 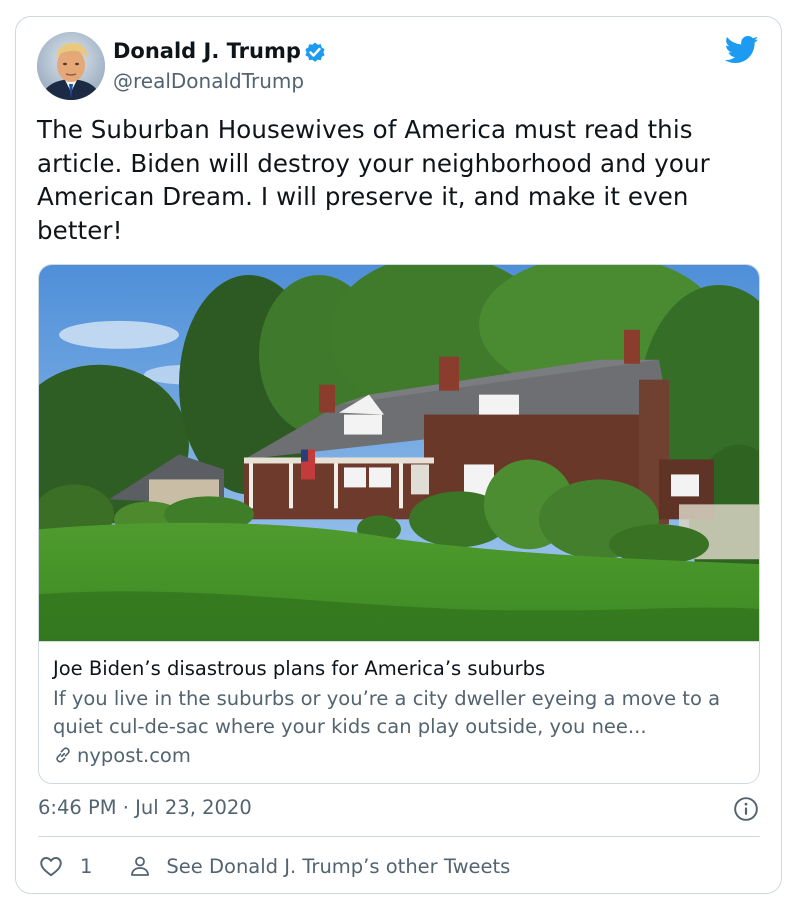 I want to click on author-handle: @realDonaldTrump, so click(x=208, y=81).